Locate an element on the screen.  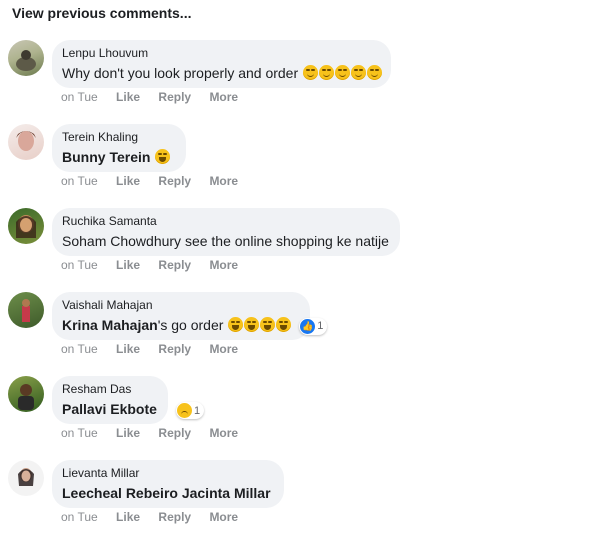
comment-text: Pallavi Ekbote is located at coordinates (109, 409).